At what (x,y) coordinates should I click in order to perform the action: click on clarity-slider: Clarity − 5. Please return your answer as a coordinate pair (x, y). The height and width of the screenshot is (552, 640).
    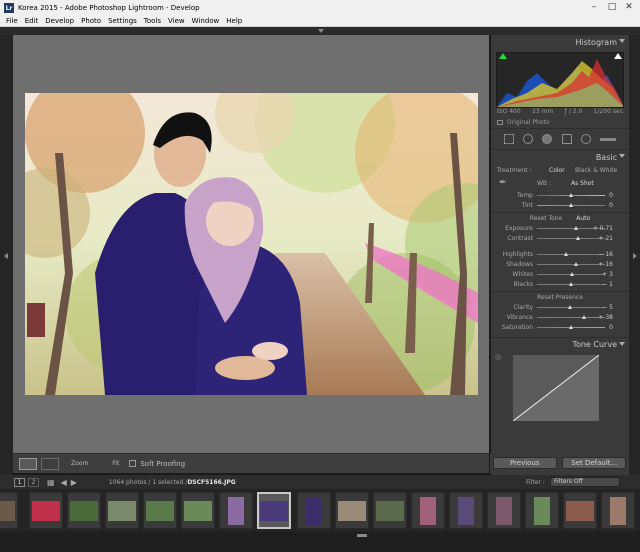
    Looking at the image, I should click on (560, 307).